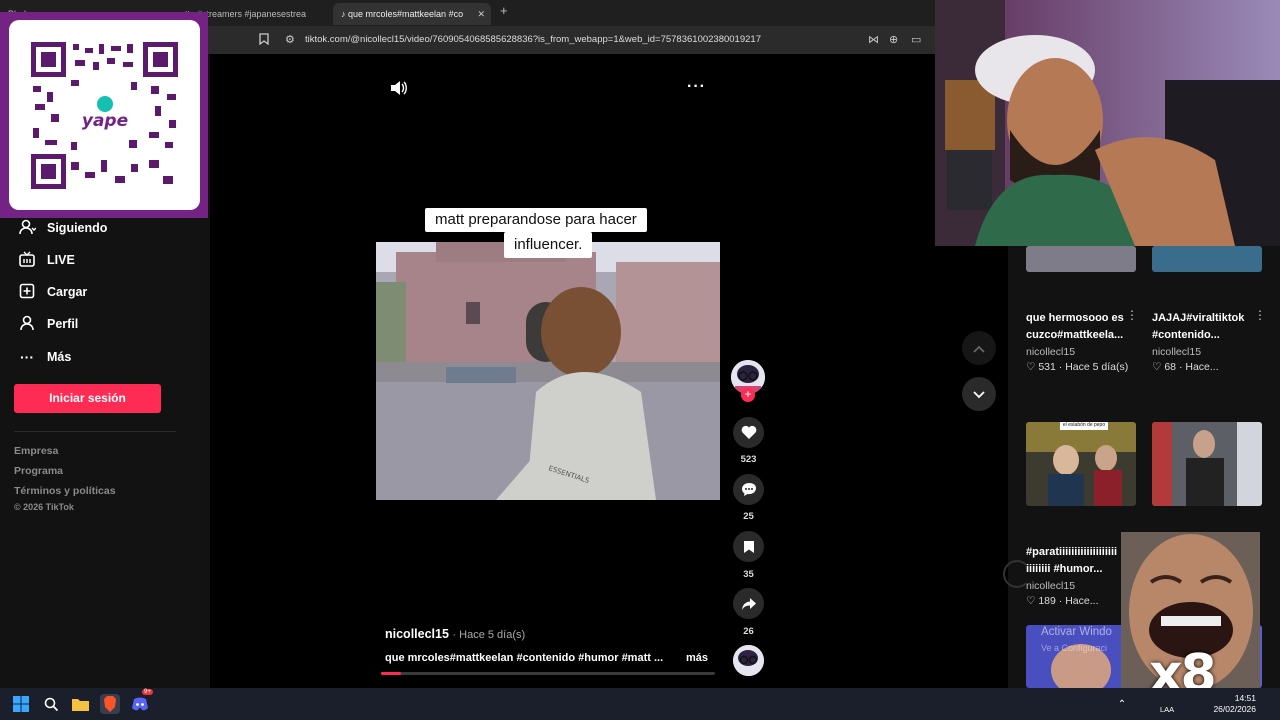 The width and height of the screenshot is (1280, 720). What do you see at coordinates (1077, 367) in the screenshot?
I see `related-stats-1: ♡ 531 · Hace 5 día(s)` at bounding box center [1077, 367].